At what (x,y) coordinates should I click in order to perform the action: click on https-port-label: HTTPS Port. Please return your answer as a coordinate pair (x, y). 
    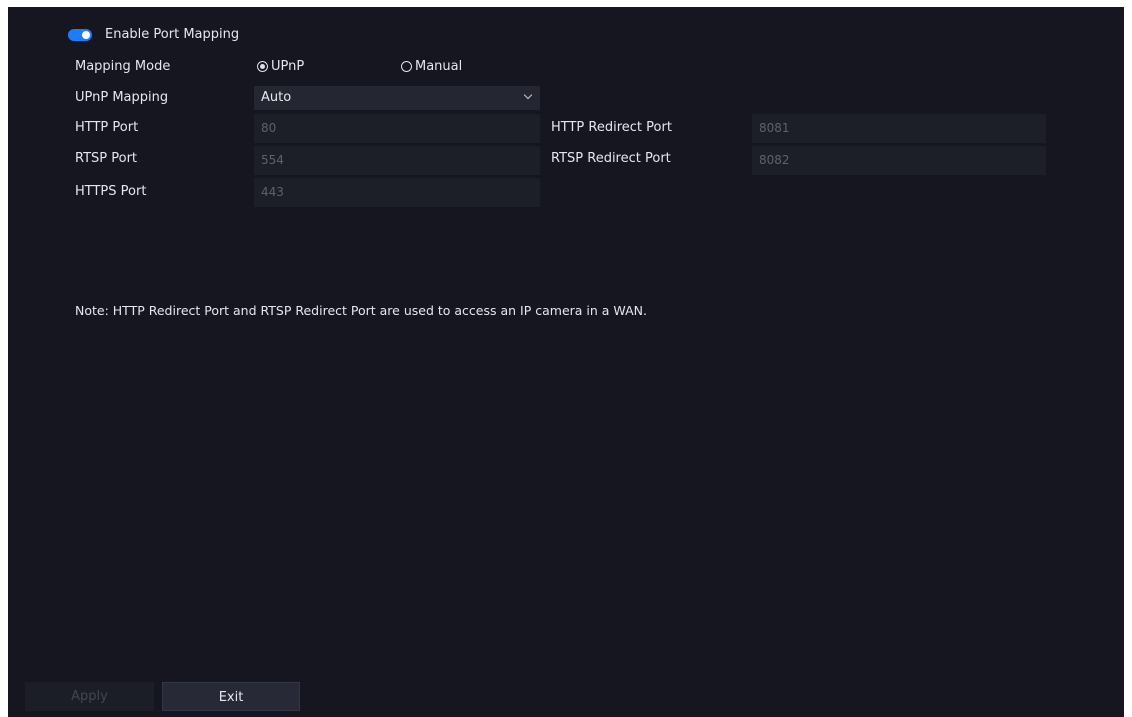
    Looking at the image, I should click on (111, 191).